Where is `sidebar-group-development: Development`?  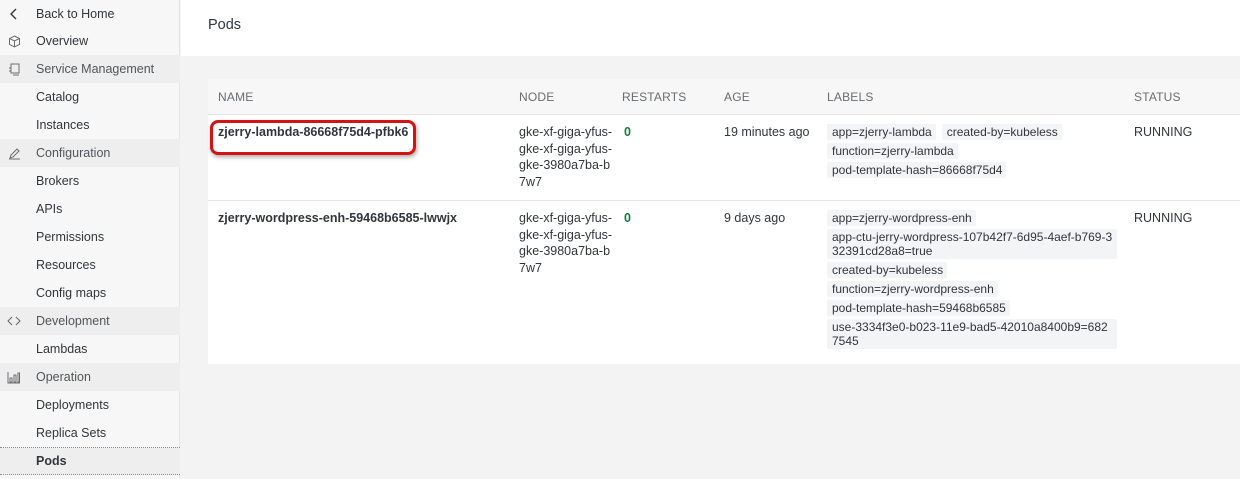
sidebar-group-development: Development is located at coordinates (90, 321).